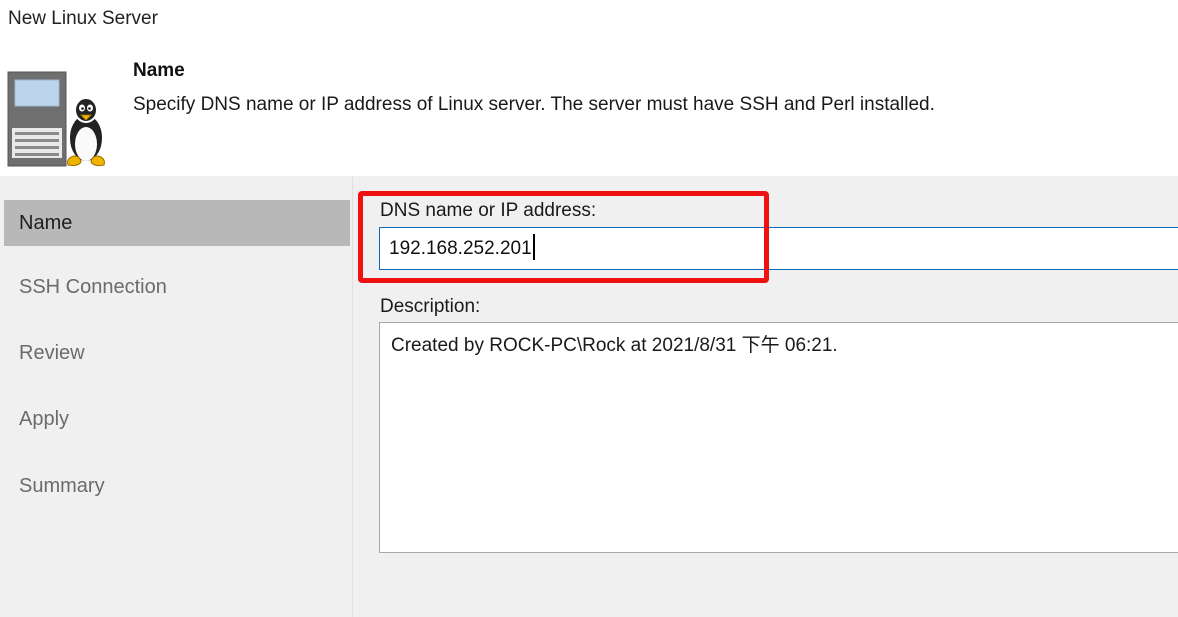 This screenshot has width=1178, height=617. What do you see at coordinates (177, 223) in the screenshot?
I see `sidebar-item-name: Name` at bounding box center [177, 223].